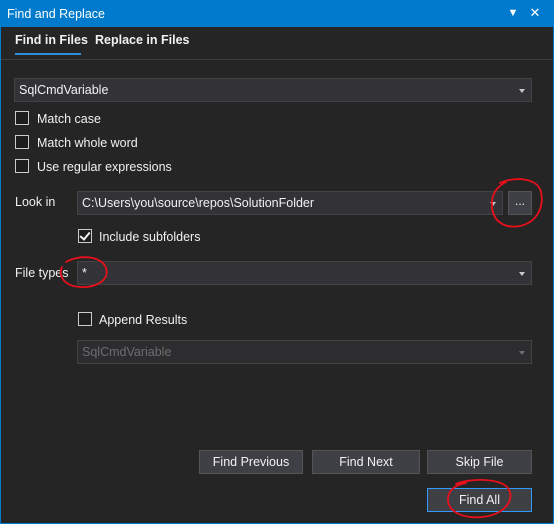 This screenshot has height=524, width=554. What do you see at coordinates (42, 273) in the screenshot?
I see `file-types-label: File types` at bounding box center [42, 273].